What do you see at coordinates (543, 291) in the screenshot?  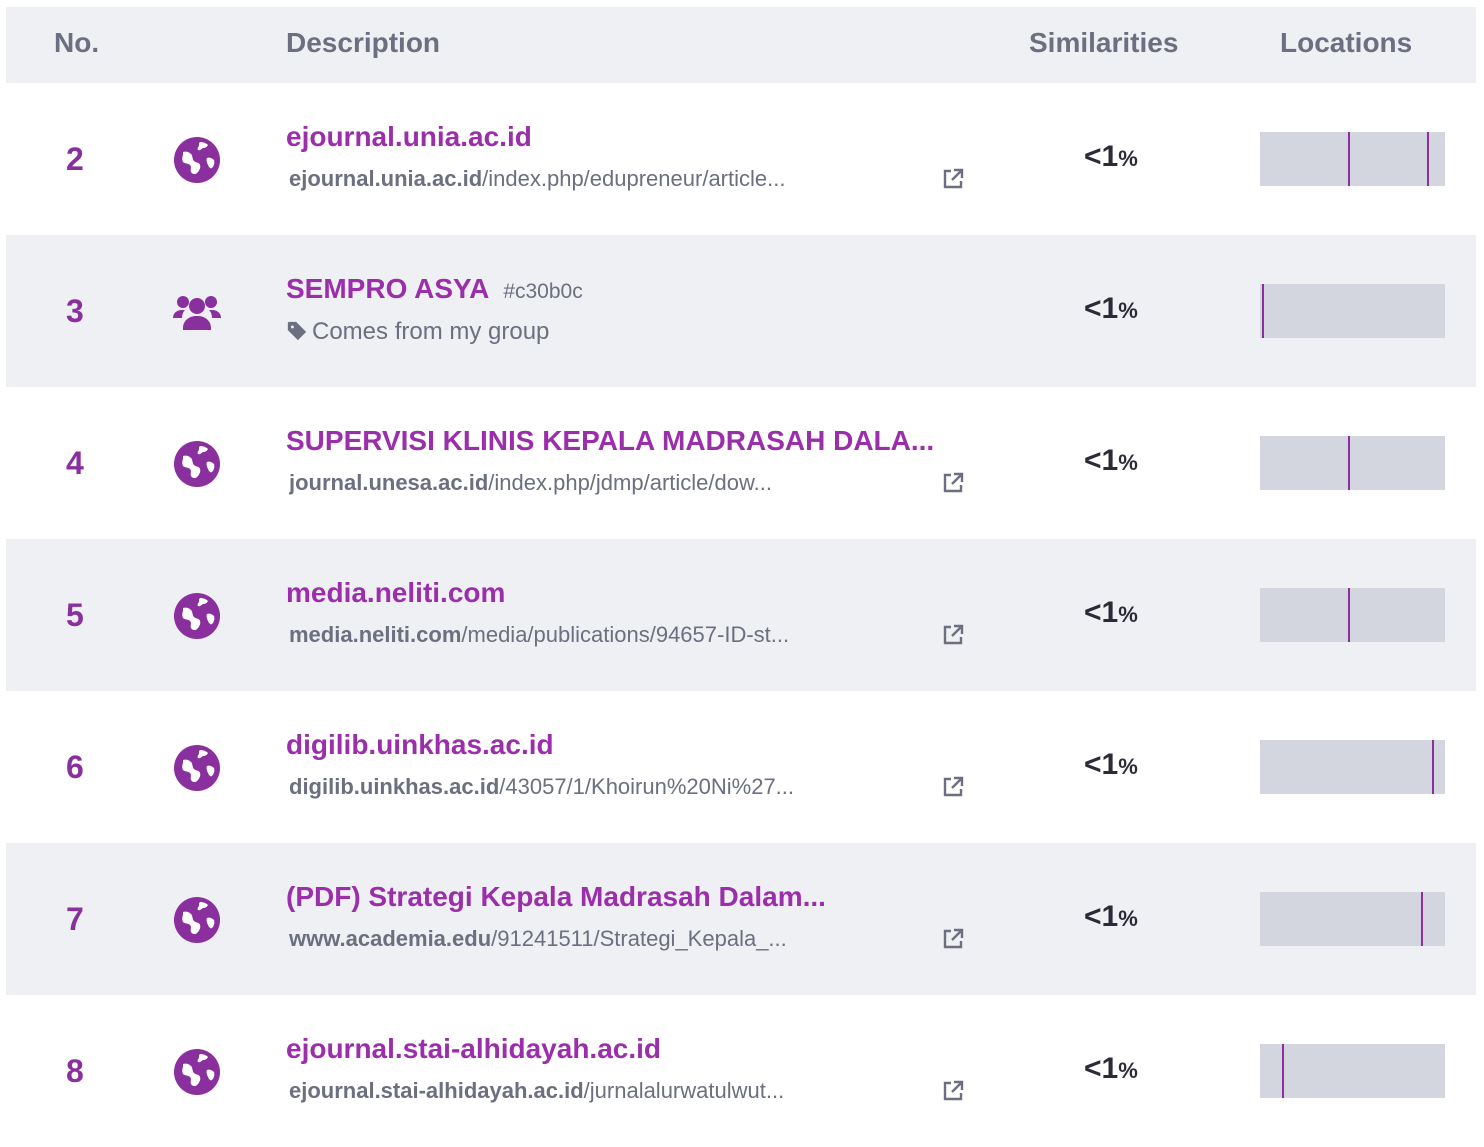 I see `source-tag: #c30b0c` at bounding box center [543, 291].